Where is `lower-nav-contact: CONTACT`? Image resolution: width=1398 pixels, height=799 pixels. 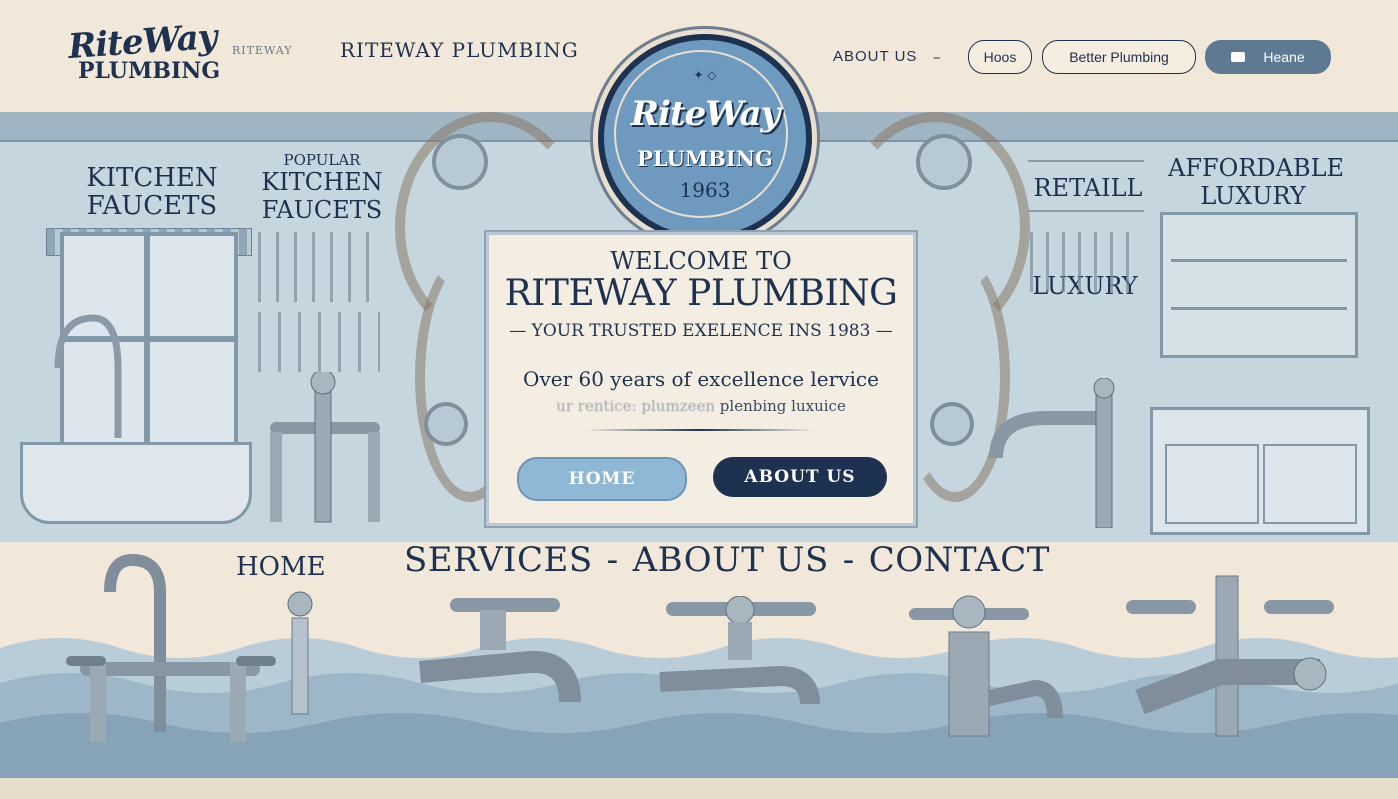 lower-nav-contact: CONTACT is located at coordinates (959, 560).